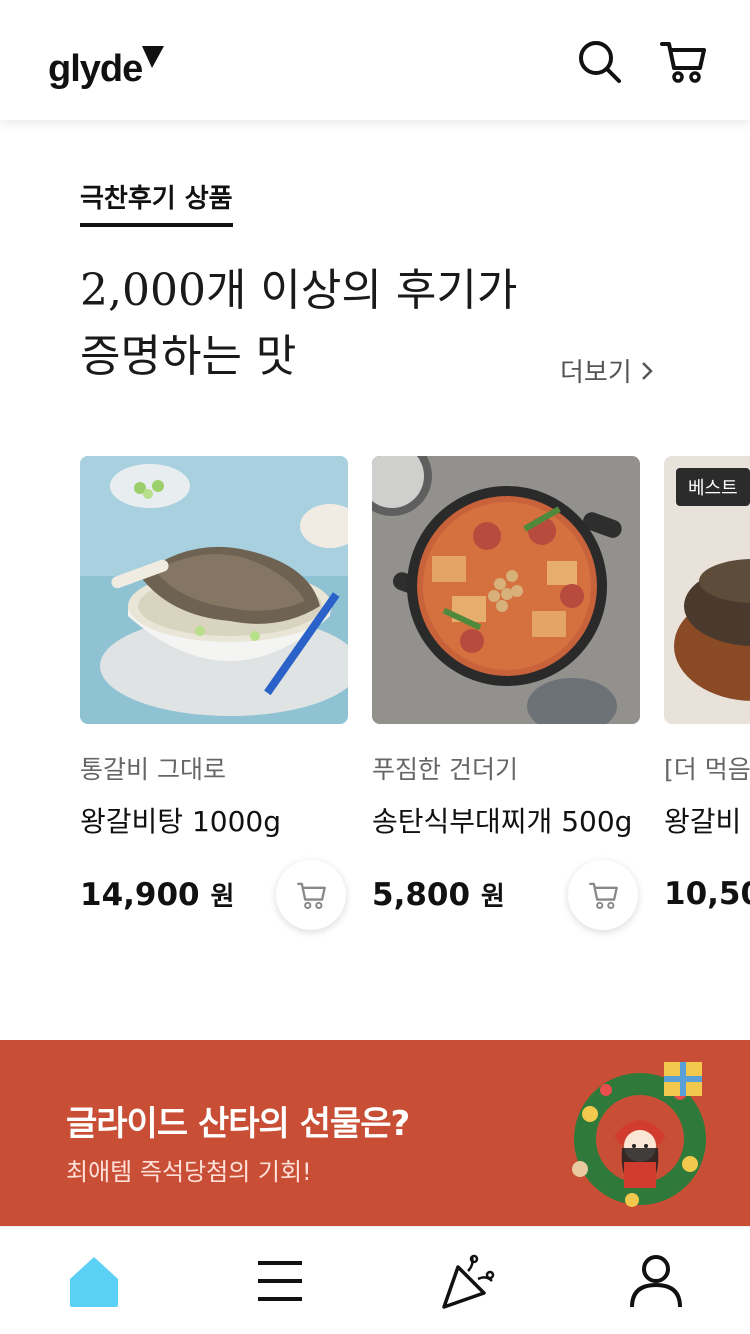  I want to click on profile-icon, so click(656, 1281).